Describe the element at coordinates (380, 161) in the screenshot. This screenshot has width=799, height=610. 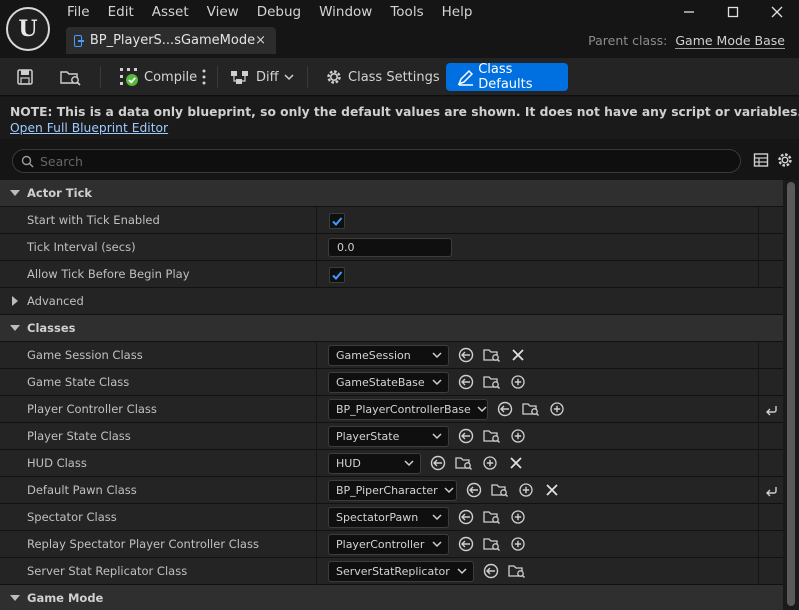
I see `search-input` at that location.